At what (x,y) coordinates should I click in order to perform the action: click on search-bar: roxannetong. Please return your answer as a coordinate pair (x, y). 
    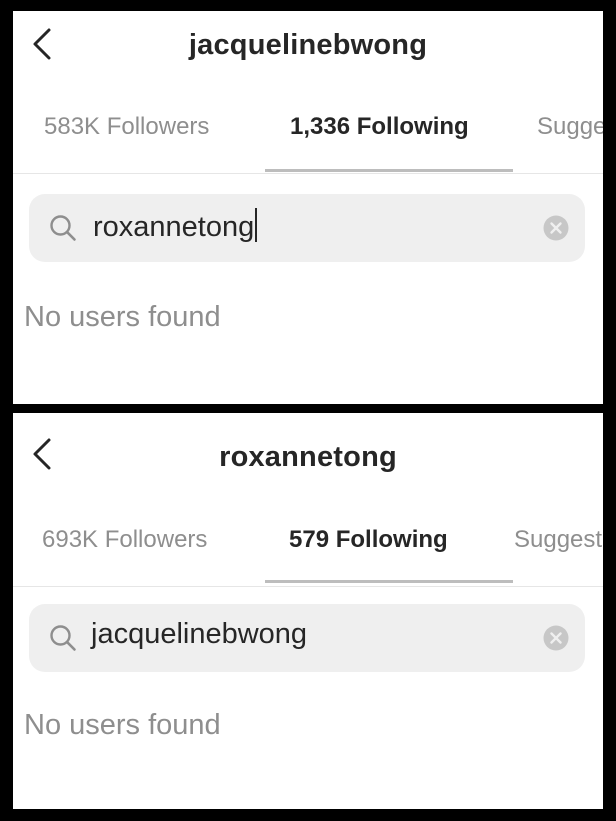
    Looking at the image, I should click on (307, 228).